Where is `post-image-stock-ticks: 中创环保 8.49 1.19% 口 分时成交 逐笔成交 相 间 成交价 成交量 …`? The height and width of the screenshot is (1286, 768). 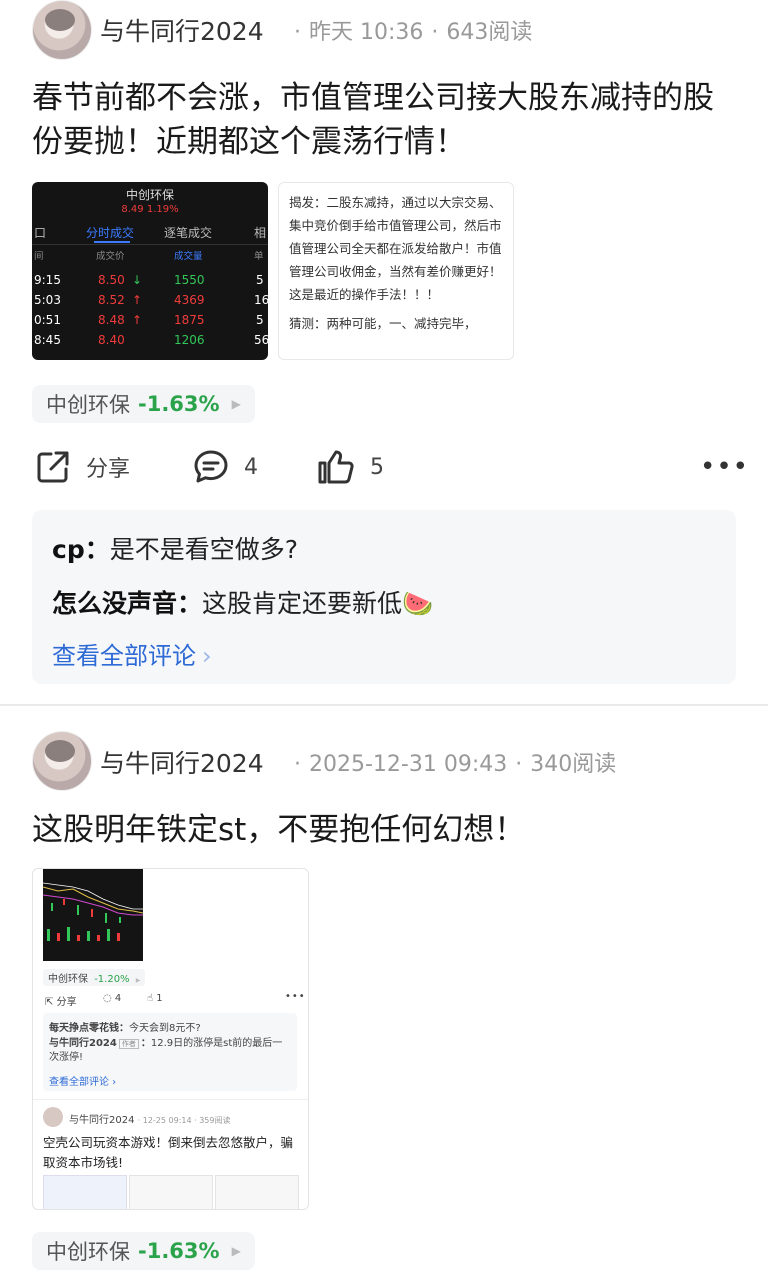 post-image-stock-ticks: 中创环保 8.49 1.19% 口 分时成交 逐笔成交 相 间 成交价 成交量 … is located at coordinates (150, 271).